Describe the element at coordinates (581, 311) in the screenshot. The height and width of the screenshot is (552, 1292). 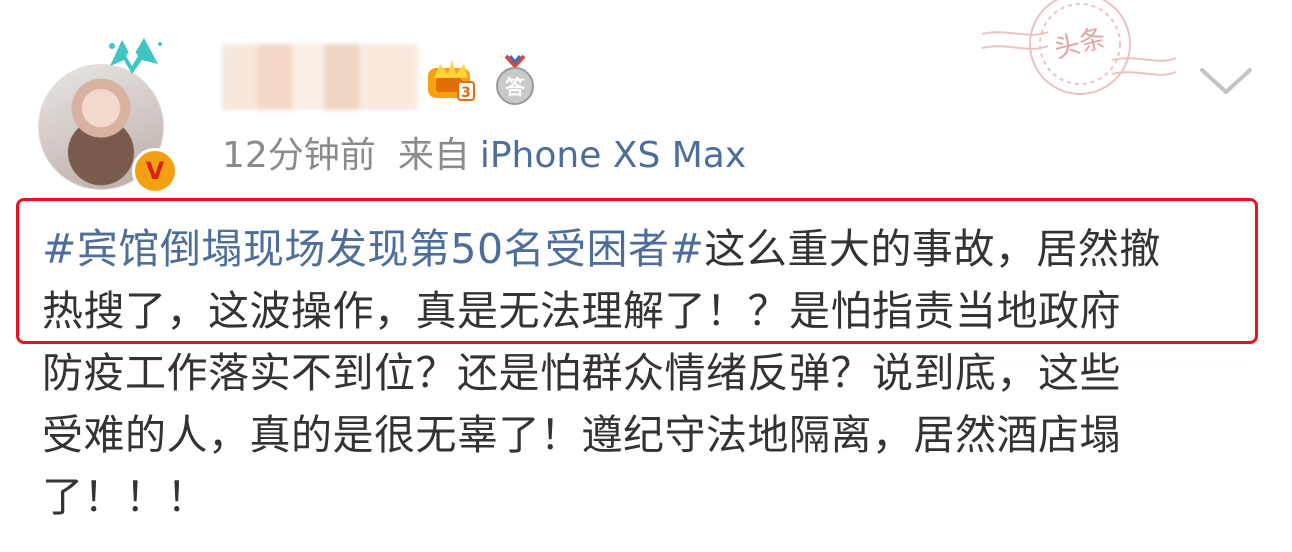
I see `post-line-2: 热搜了，这波操作，真是无法理解了！？是怕指责当地政府` at that location.